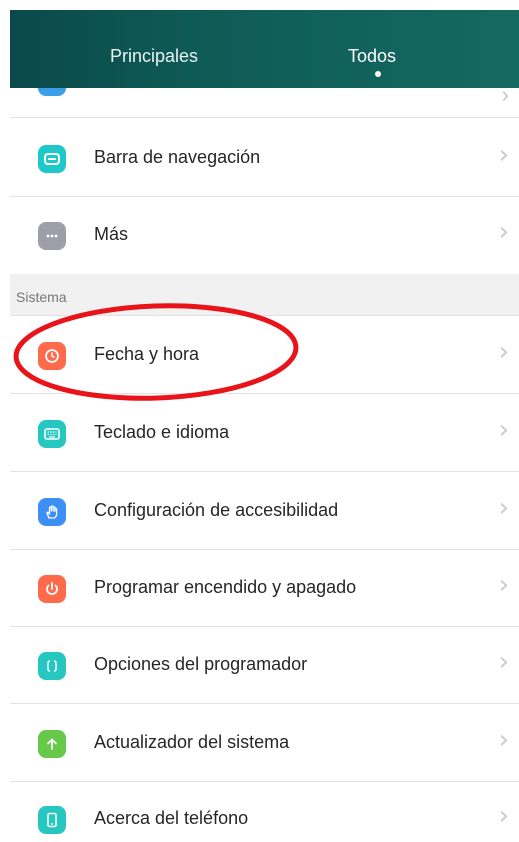 This screenshot has height=842, width=519. I want to click on list-item-programar-encendido: Programar encendido y apagado ›, so click(264, 588).